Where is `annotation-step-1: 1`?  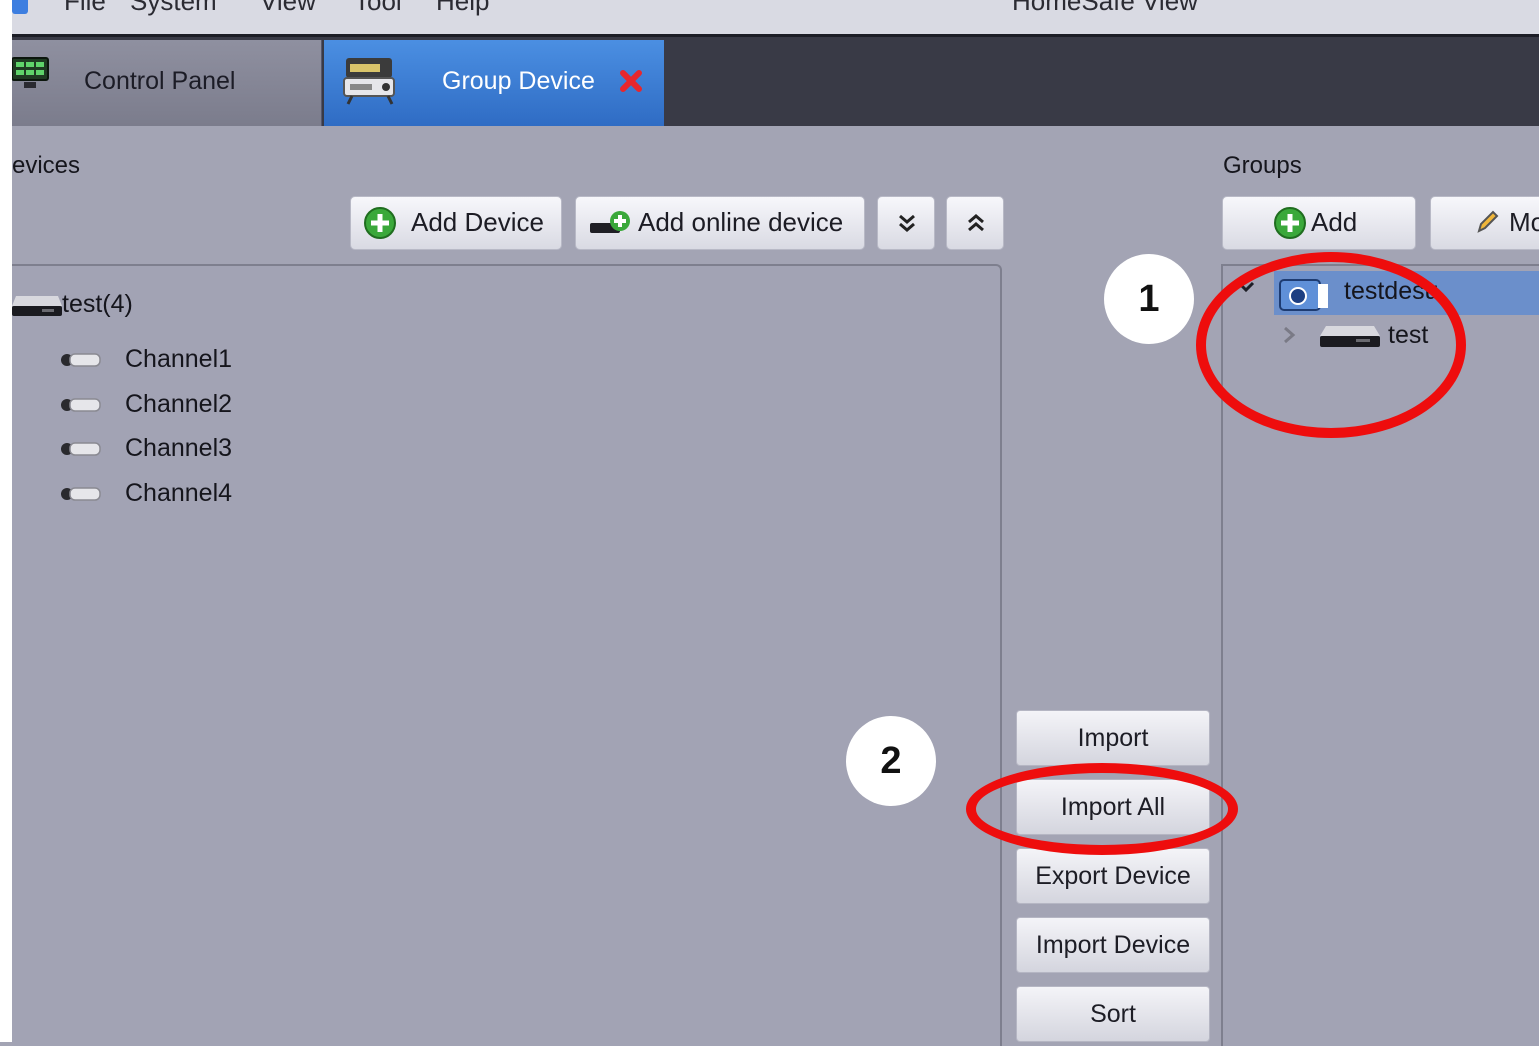 annotation-step-1: 1 is located at coordinates (1149, 299).